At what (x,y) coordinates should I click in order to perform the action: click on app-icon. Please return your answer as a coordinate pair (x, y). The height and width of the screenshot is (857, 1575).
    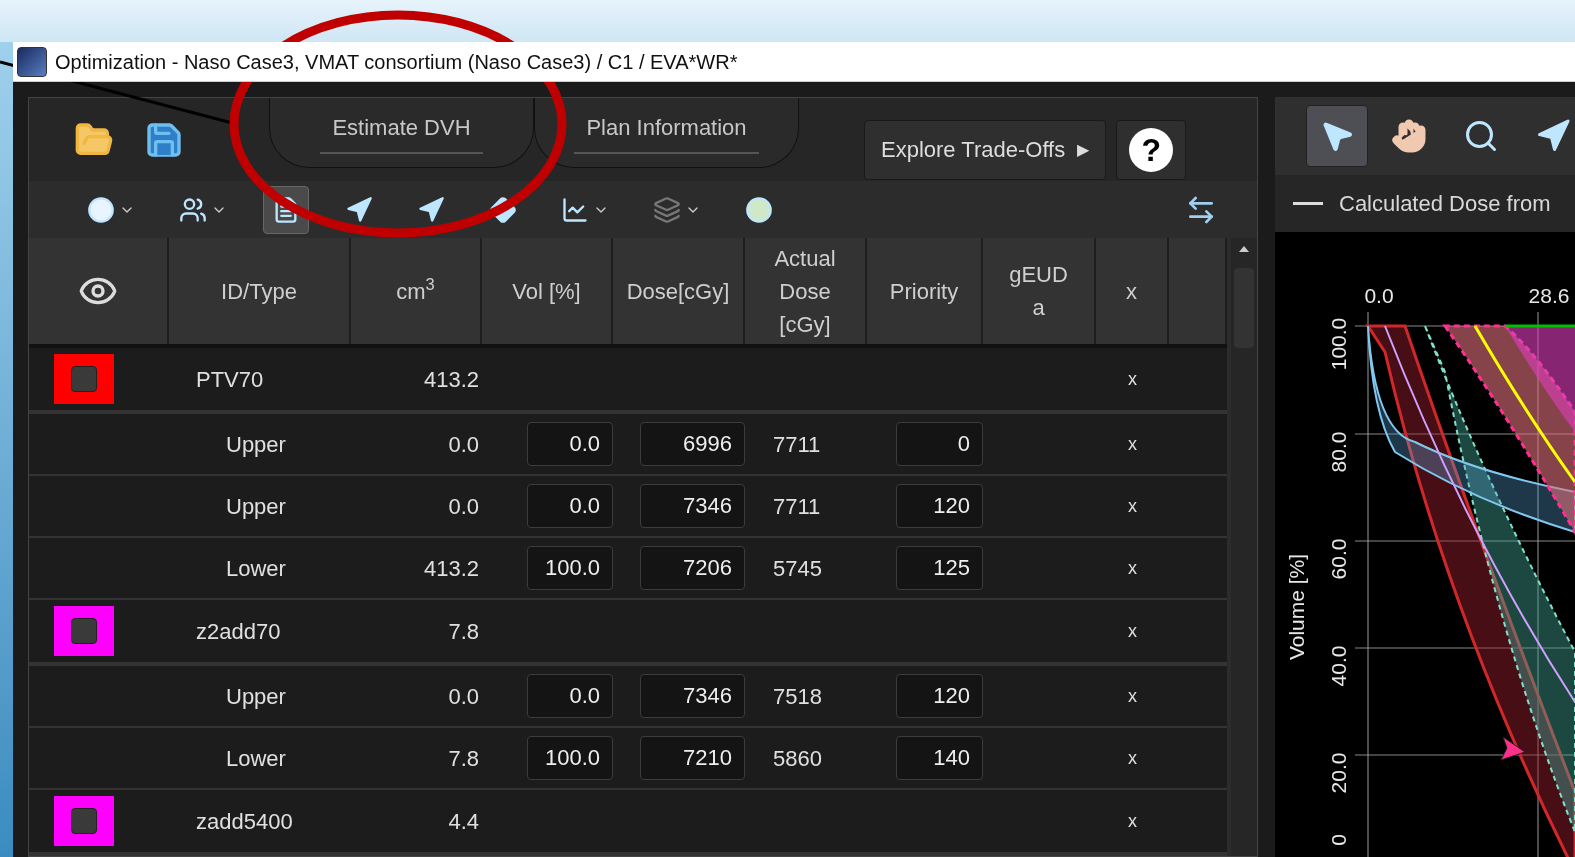
    Looking at the image, I should click on (32, 61).